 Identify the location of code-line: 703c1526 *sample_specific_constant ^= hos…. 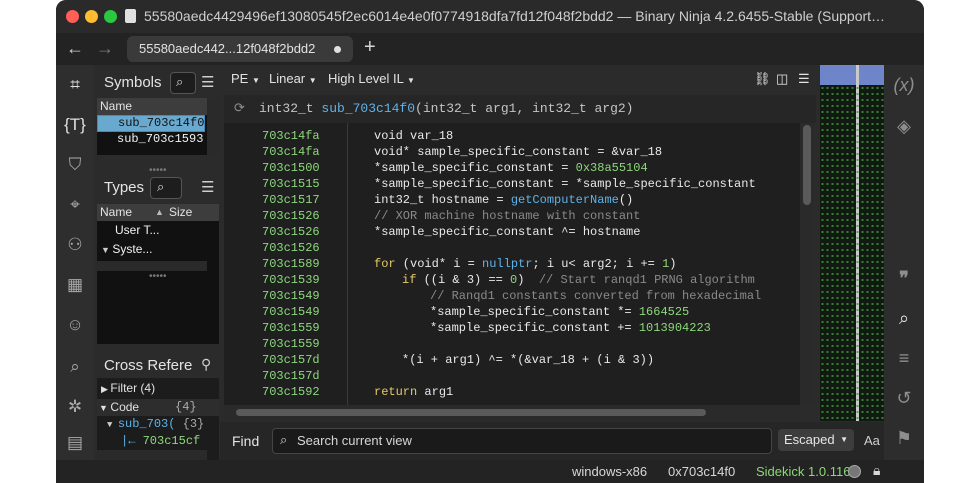
(512, 232).